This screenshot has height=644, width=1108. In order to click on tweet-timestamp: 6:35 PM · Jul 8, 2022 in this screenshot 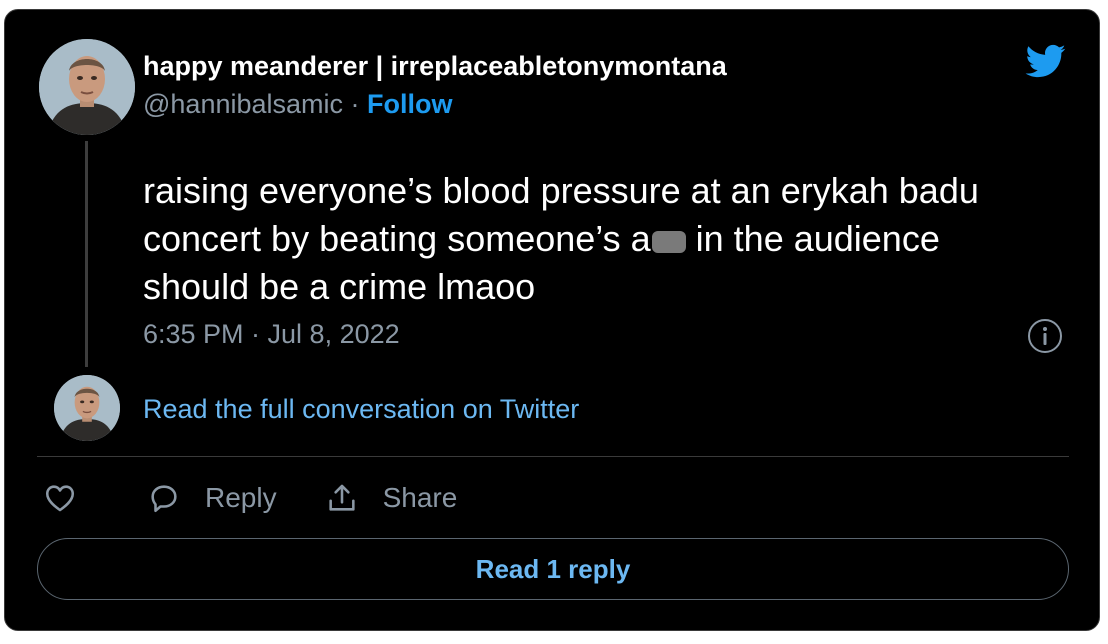, I will do `click(271, 334)`.